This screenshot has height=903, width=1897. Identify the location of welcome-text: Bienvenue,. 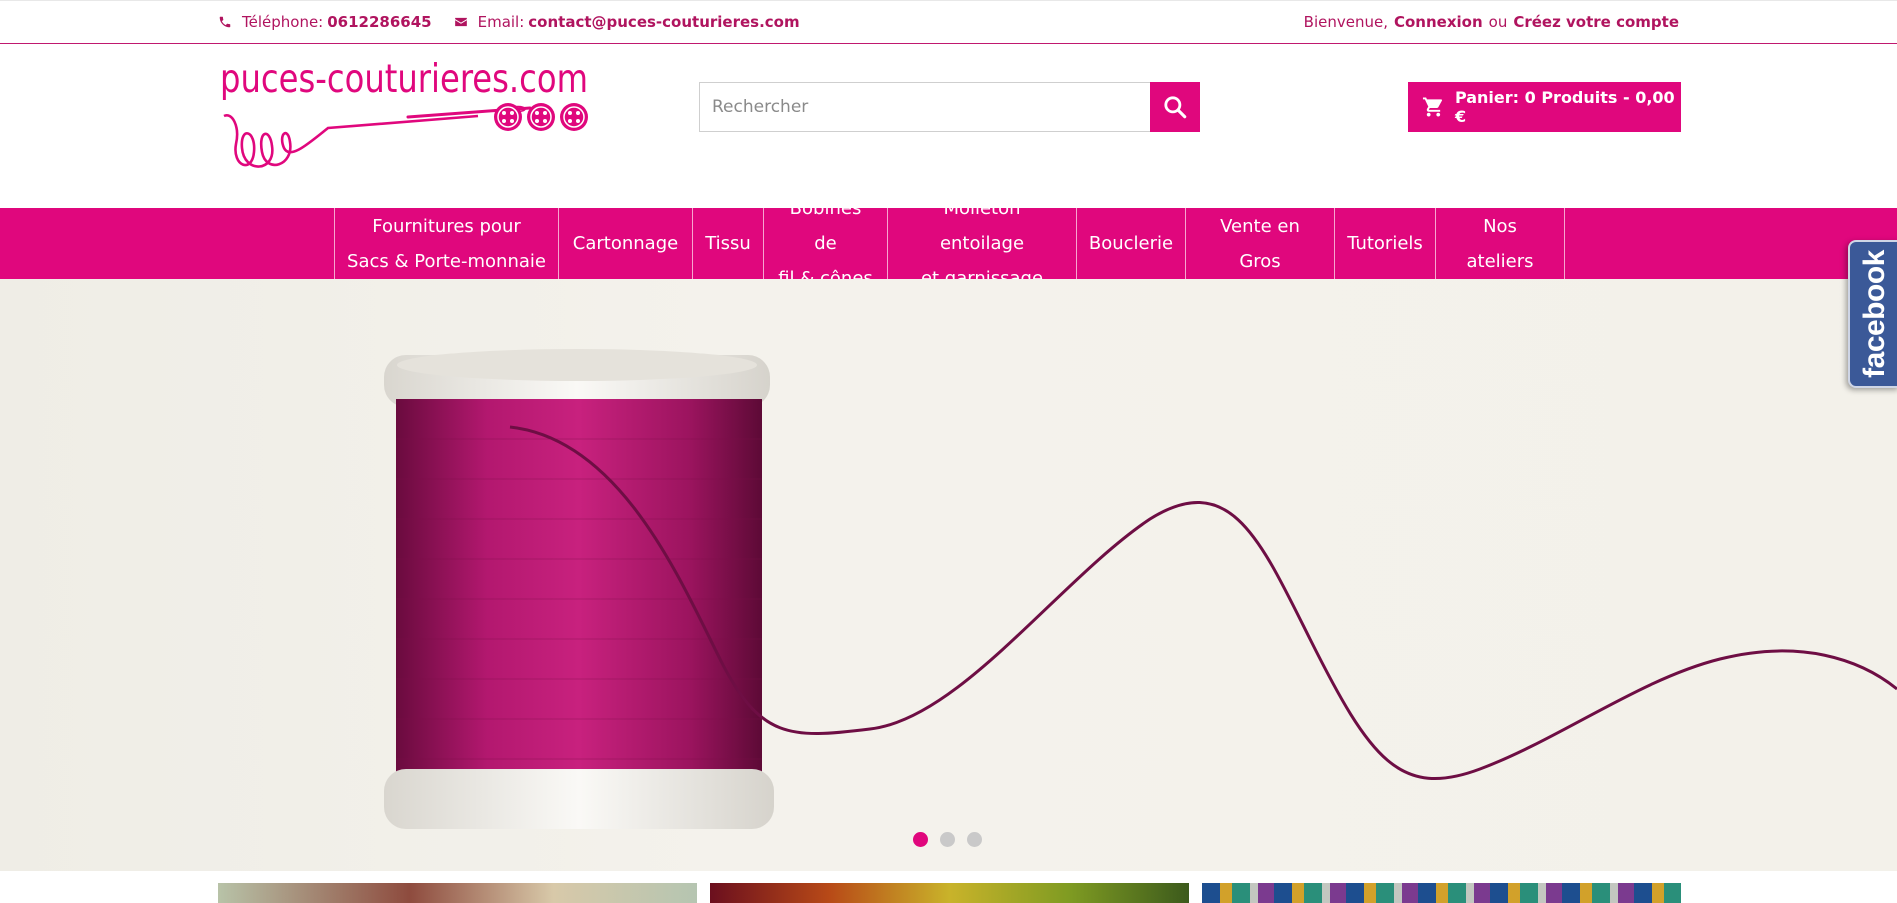
(1345, 22).